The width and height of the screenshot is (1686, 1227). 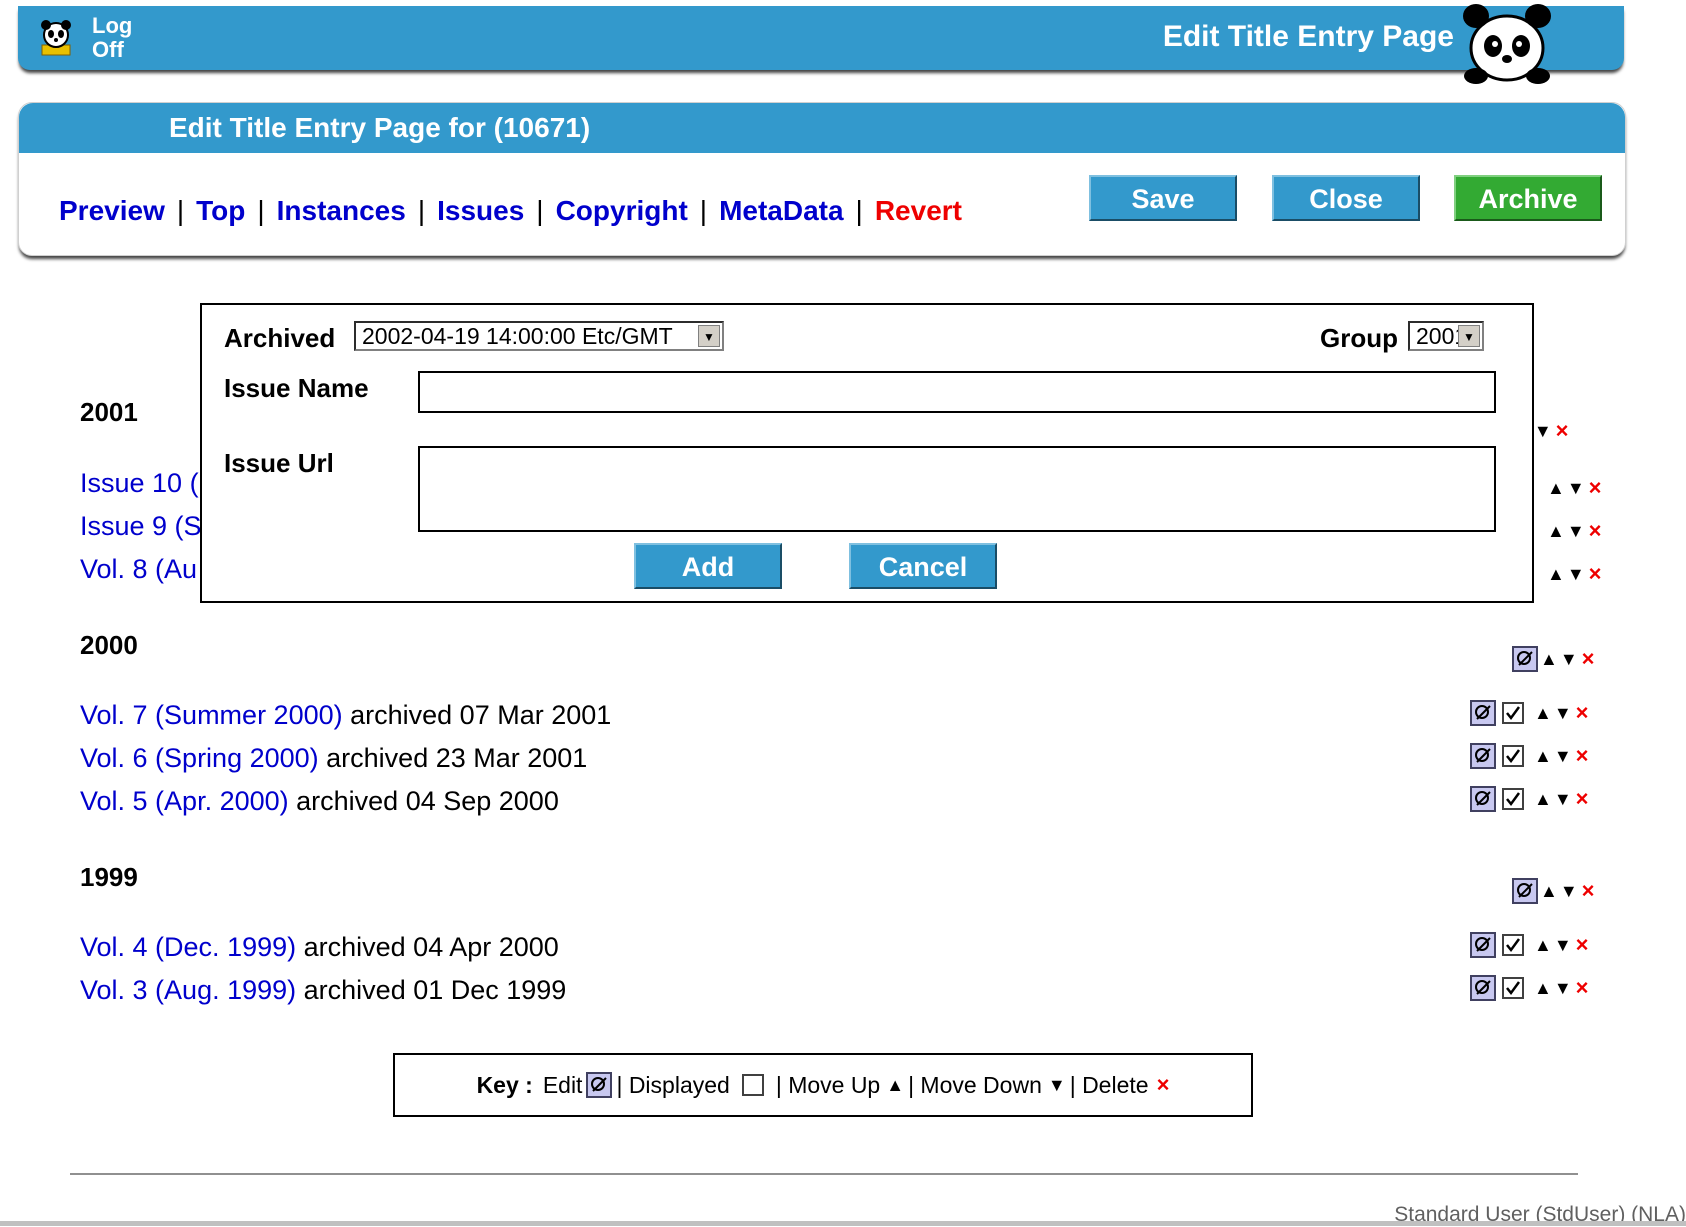 What do you see at coordinates (427, 947) in the screenshot?
I see `issue-archived-text: archived 04 Apr 2000` at bounding box center [427, 947].